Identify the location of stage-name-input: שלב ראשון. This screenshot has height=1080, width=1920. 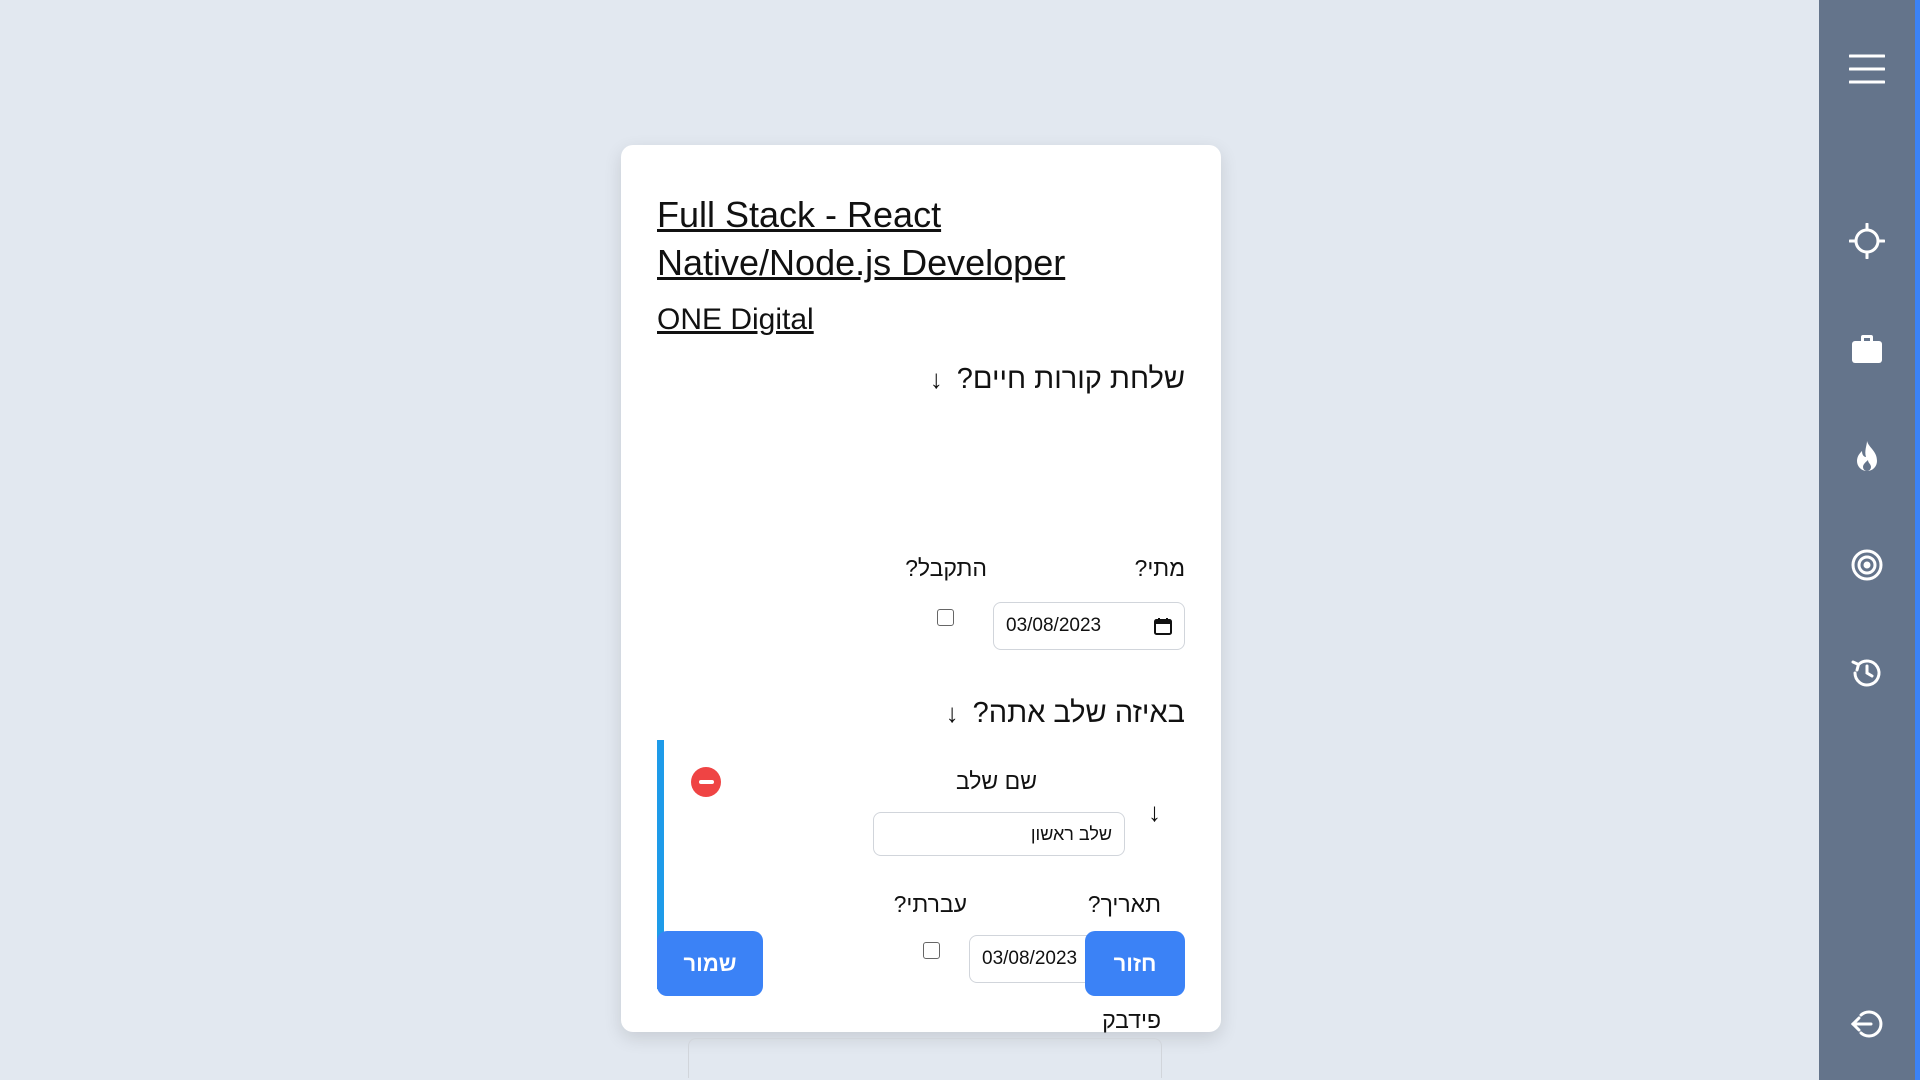
(999, 834).